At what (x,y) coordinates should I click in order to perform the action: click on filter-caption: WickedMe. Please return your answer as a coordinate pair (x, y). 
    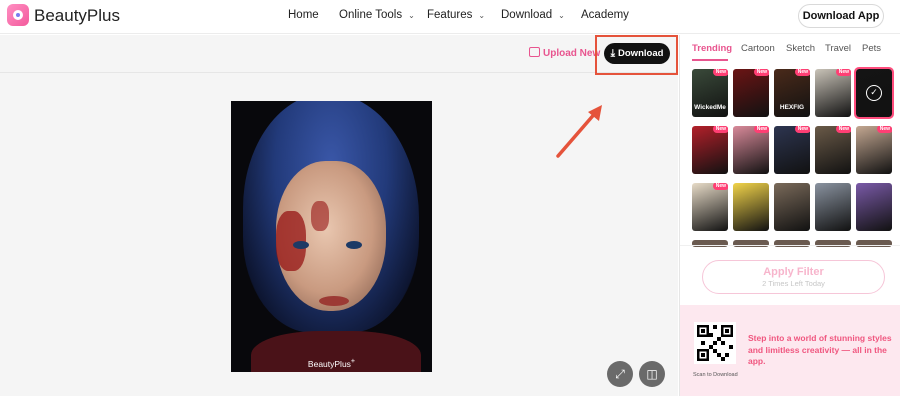
    Looking at the image, I should click on (710, 107).